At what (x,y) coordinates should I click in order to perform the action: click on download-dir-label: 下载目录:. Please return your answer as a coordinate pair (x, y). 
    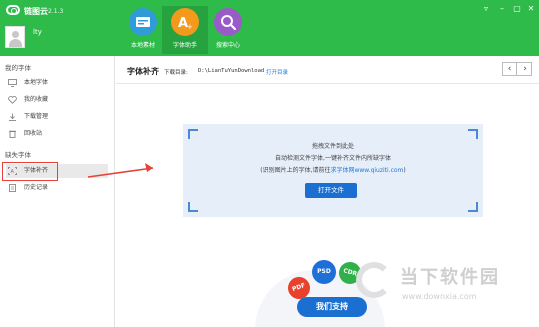
    Looking at the image, I should click on (176, 73).